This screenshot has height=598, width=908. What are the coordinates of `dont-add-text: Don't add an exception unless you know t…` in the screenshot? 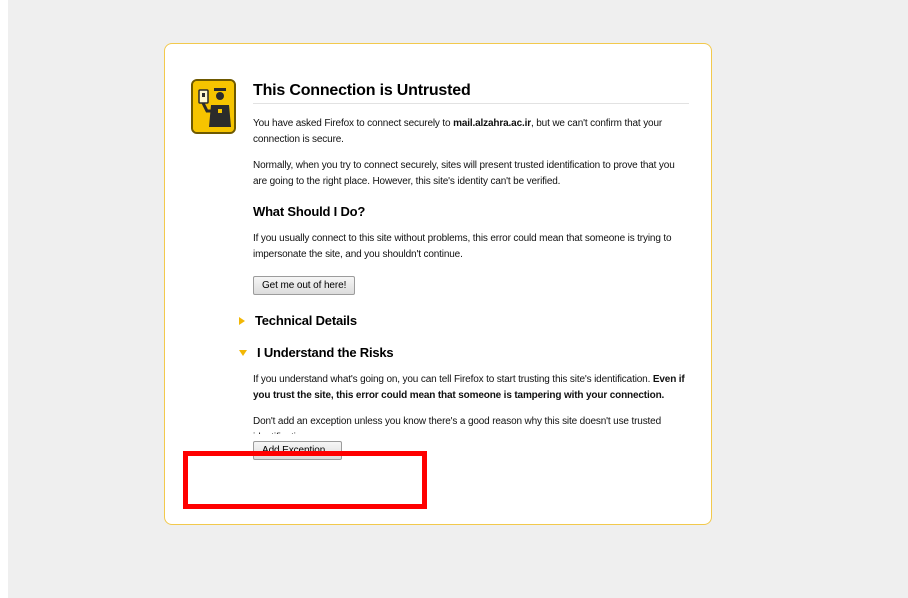 It's located at (457, 425).